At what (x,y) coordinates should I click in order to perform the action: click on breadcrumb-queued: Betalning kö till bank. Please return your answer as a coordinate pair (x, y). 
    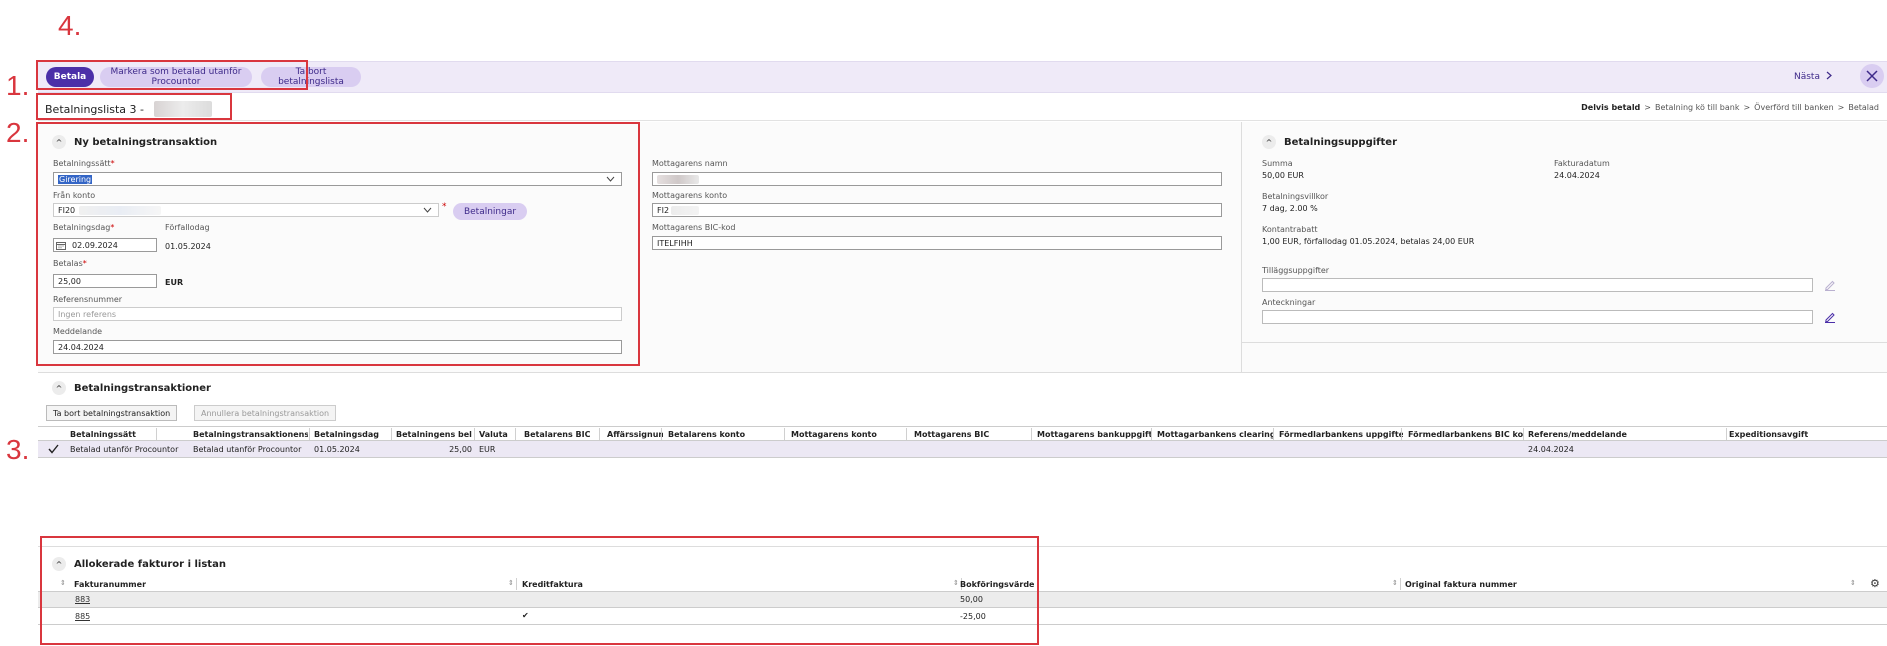
    Looking at the image, I should click on (1697, 107).